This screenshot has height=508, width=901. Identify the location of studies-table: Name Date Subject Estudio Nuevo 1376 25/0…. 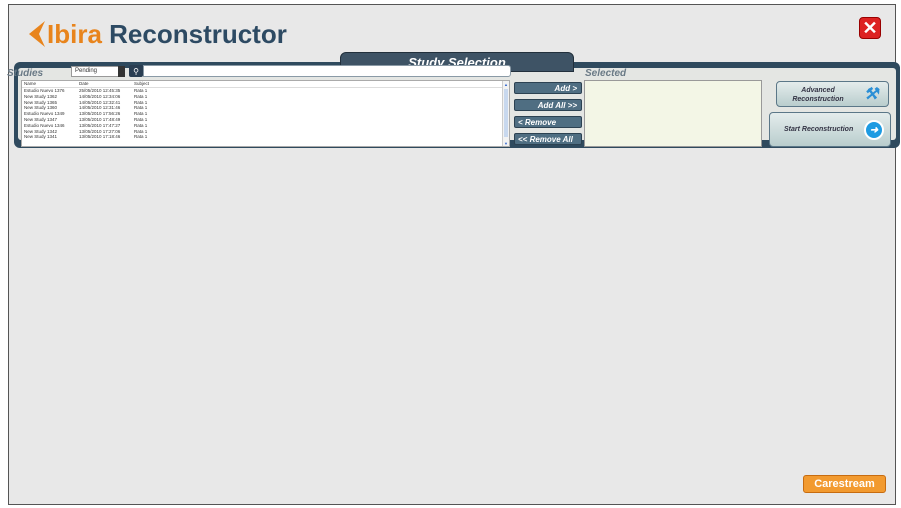
(265, 113).